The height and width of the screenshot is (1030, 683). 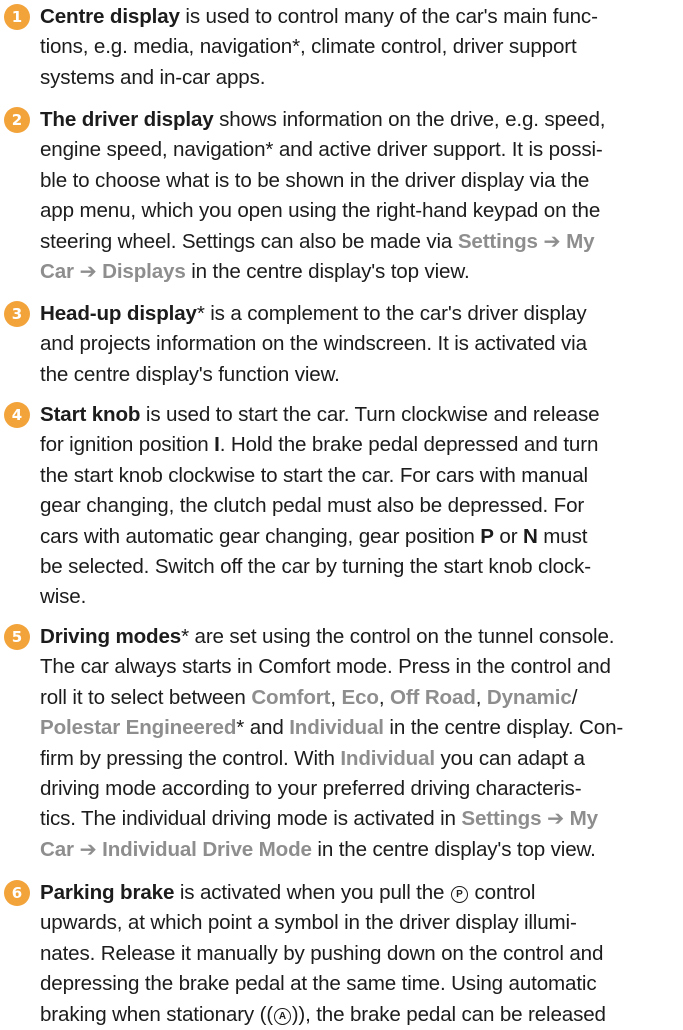 What do you see at coordinates (107, 892) in the screenshot?
I see `bold-term: Parking brake` at bounding box center [107, 892].